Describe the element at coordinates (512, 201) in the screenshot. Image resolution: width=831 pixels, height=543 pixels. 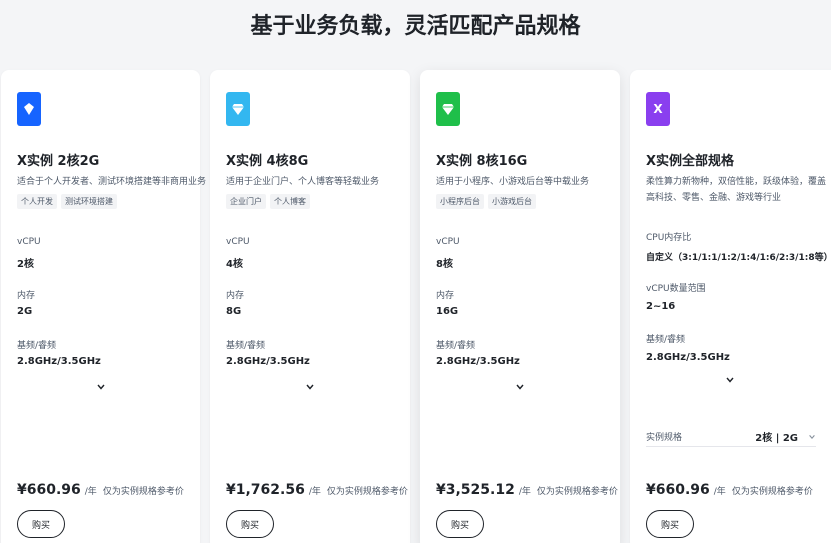
I see `tag: 小游戏后台` at that location.